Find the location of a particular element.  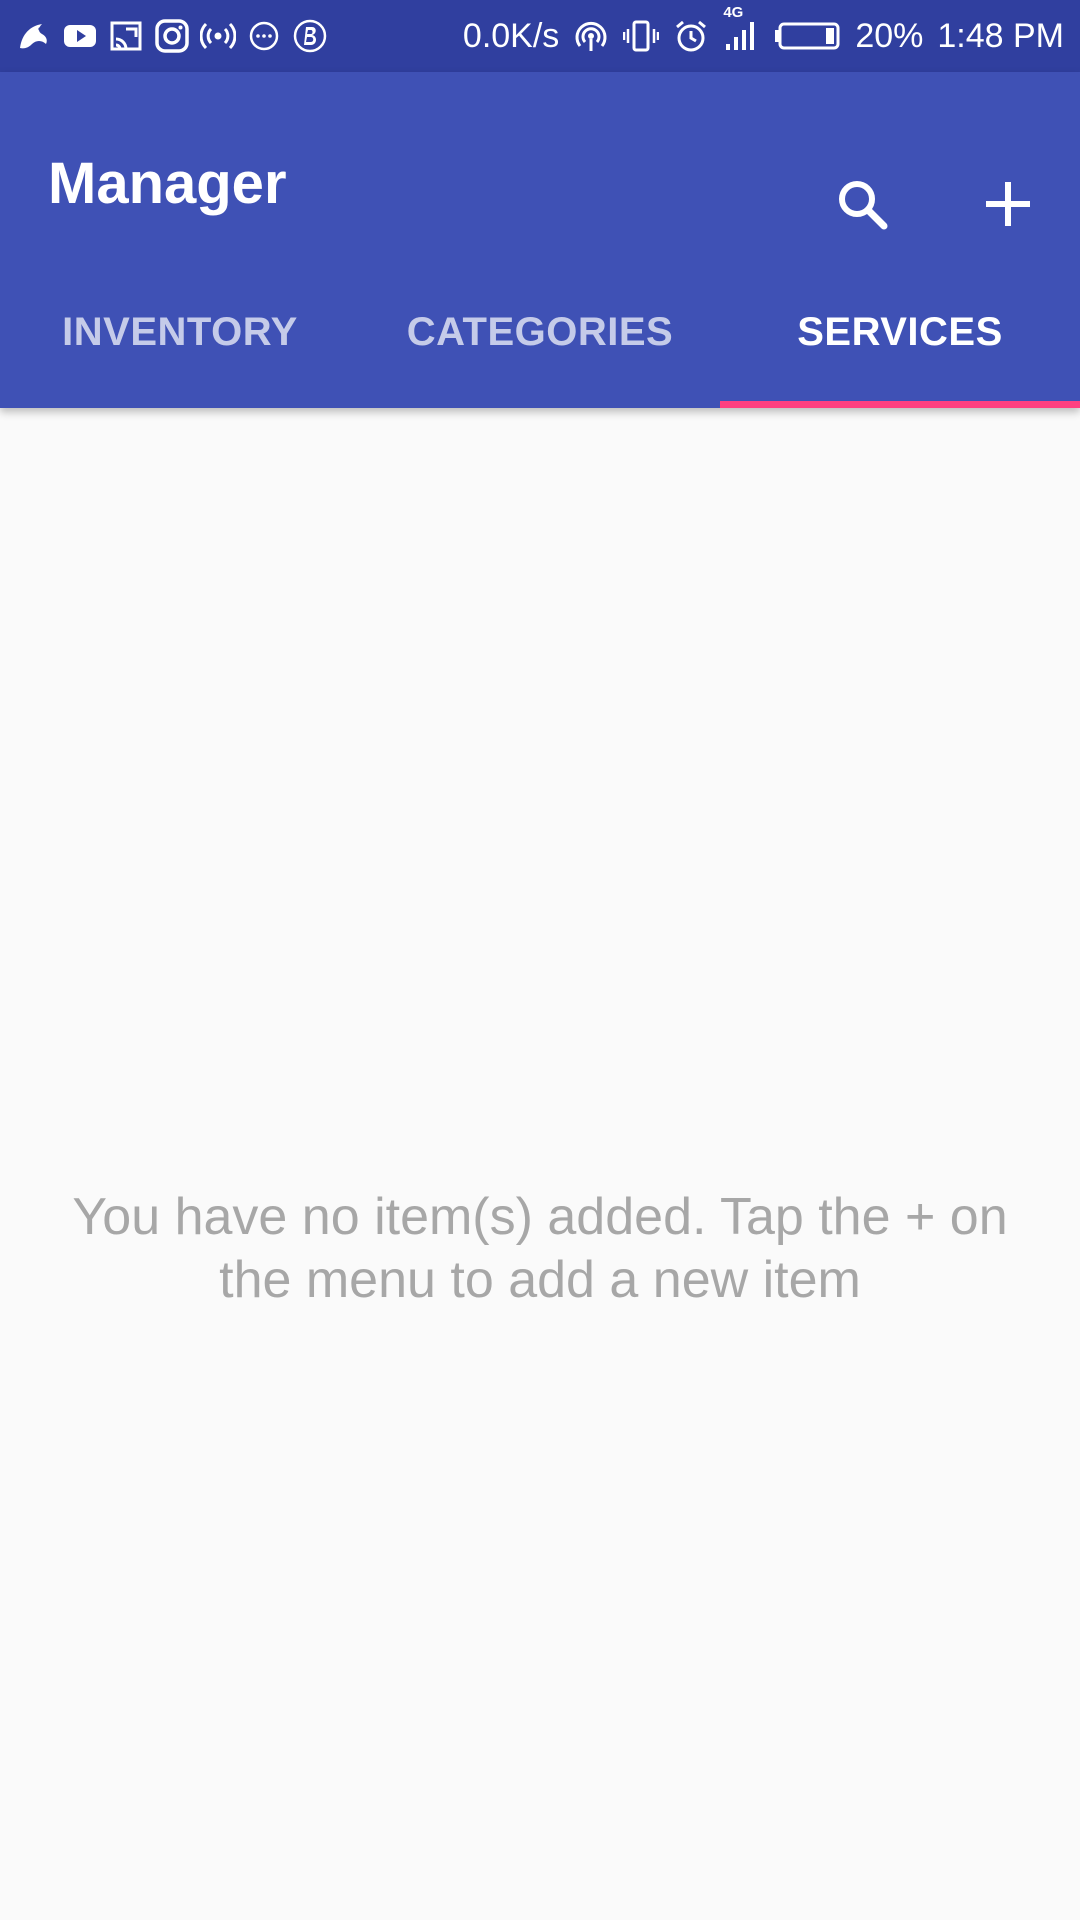

tab-inventory: INVENTORY is located at coordinates (180, 332).